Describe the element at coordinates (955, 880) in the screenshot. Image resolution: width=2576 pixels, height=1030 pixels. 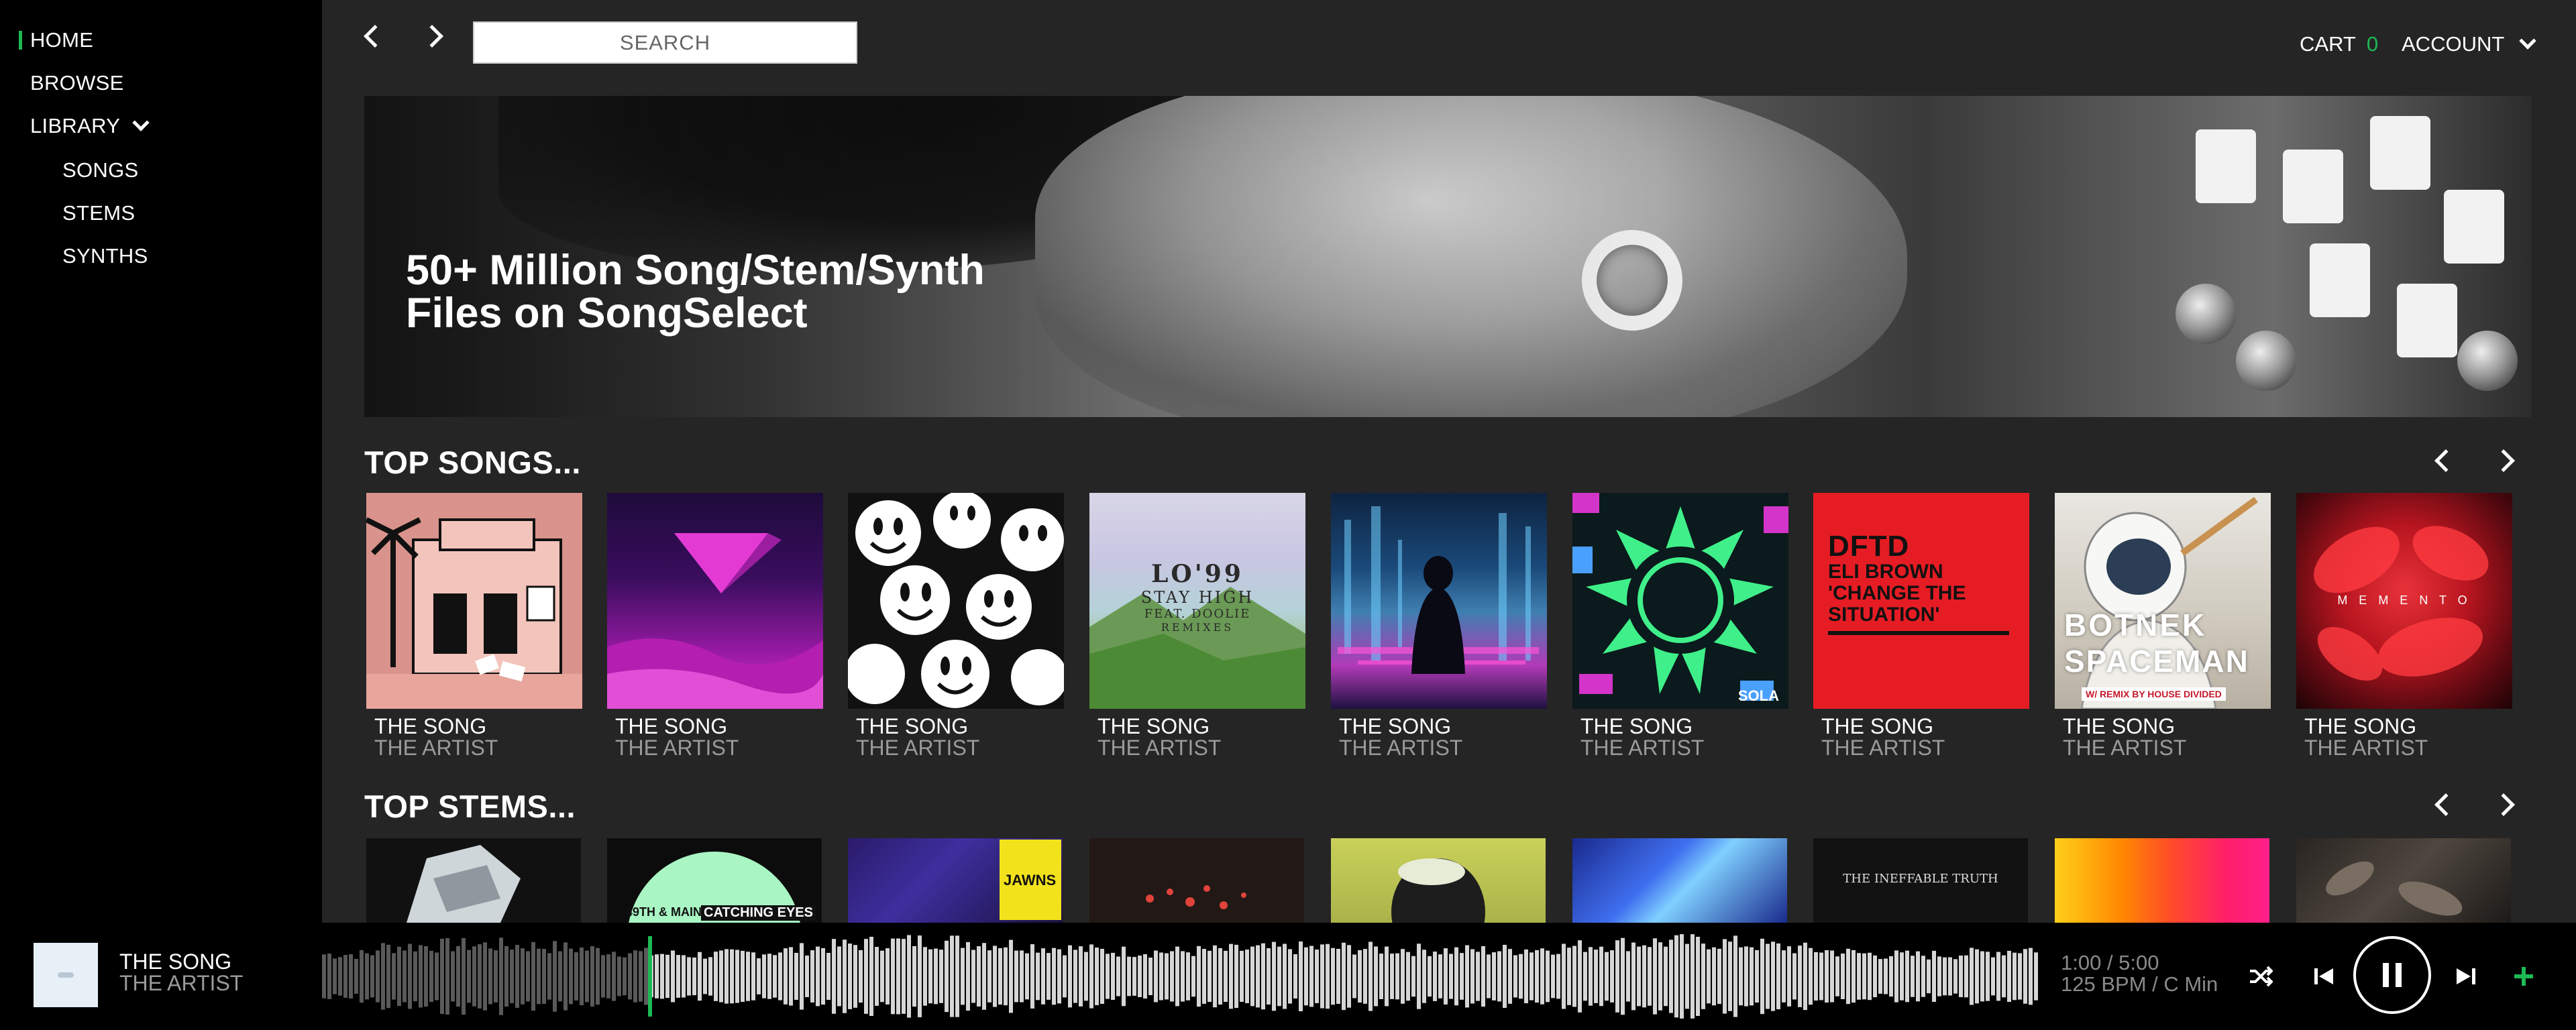
I see `stem-cover-jawns: JAWNS` at that location.